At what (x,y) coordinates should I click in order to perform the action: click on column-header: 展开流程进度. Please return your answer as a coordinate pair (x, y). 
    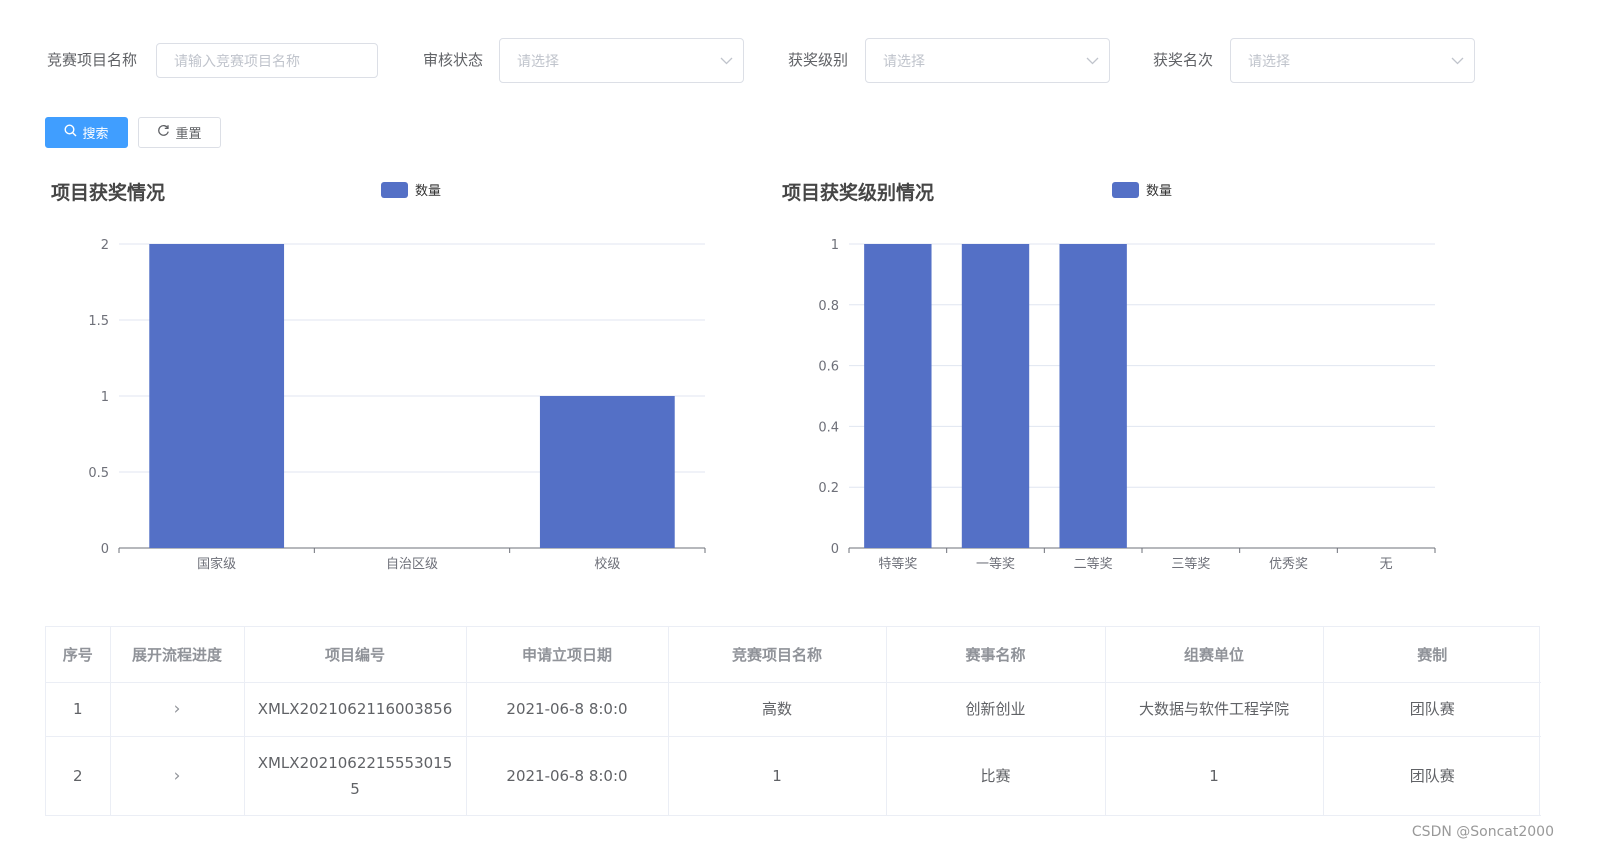
    Looking at the image, I should click on (177, 655).